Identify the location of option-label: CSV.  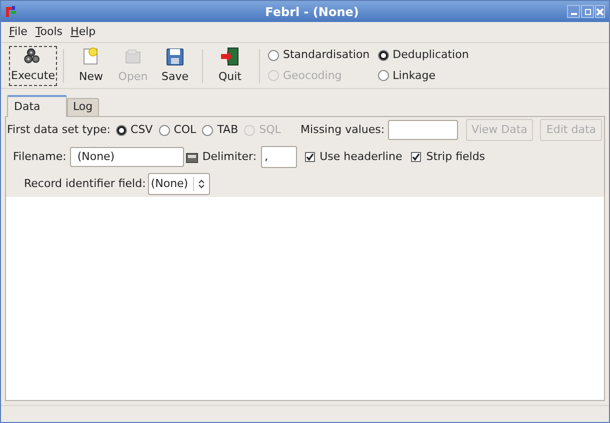
(141, 130).